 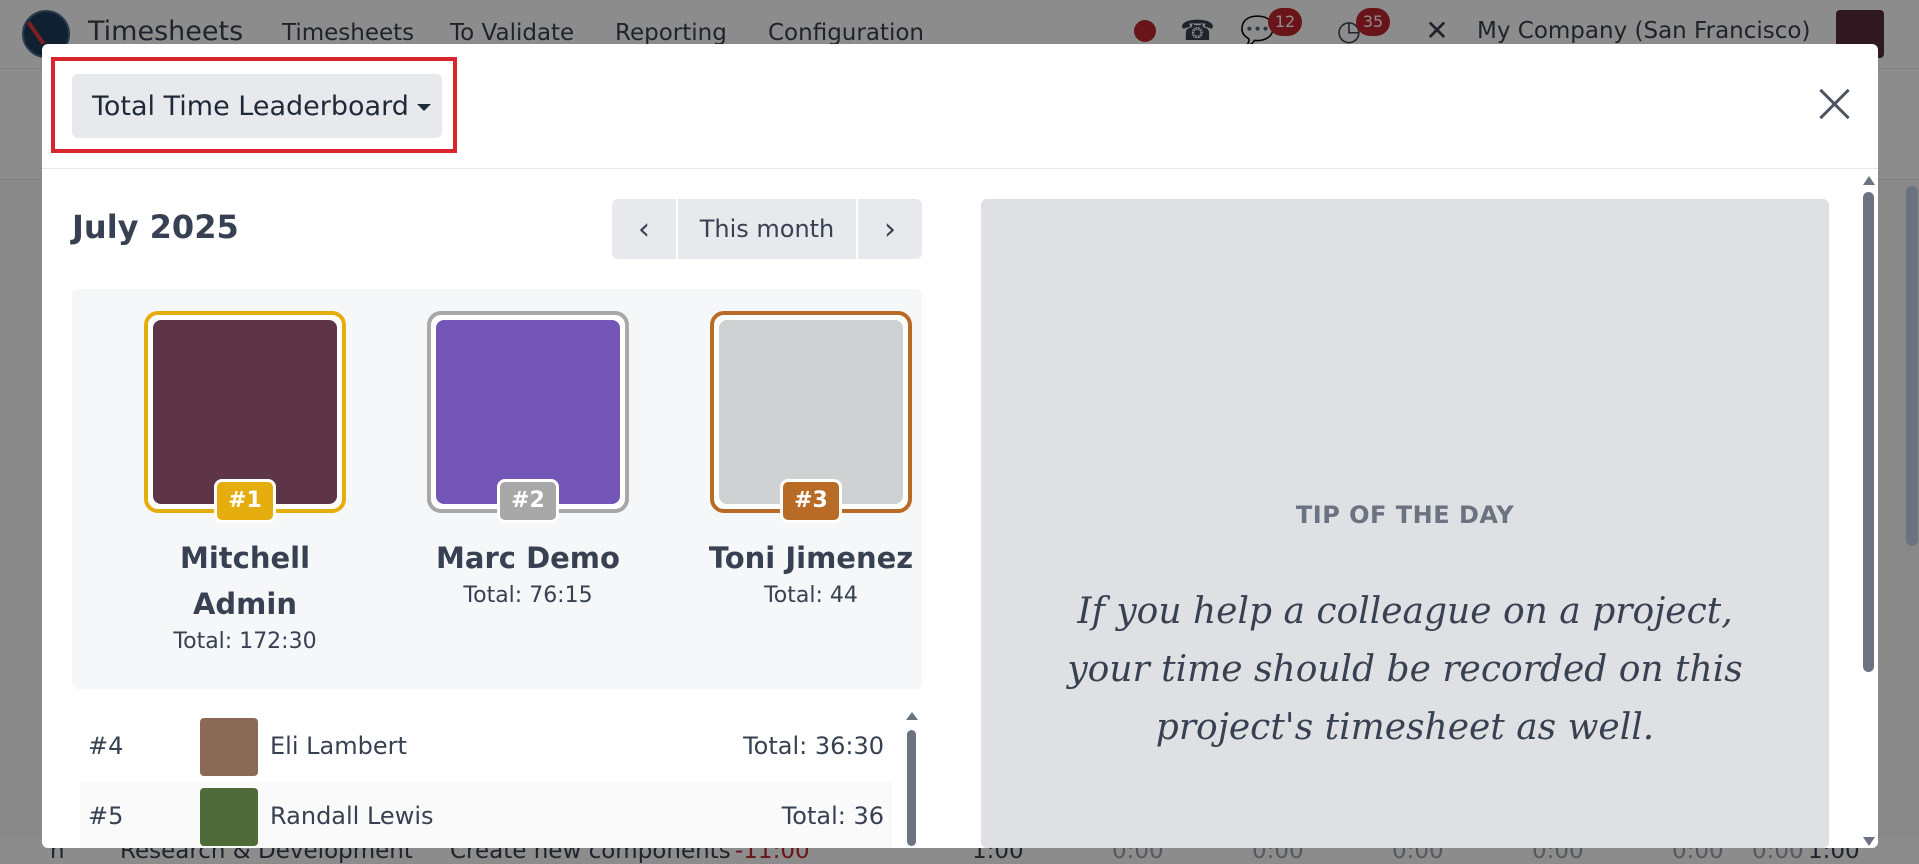 I want to click on list-item: #4 Eli Lambert Total: 36:30, so click(x=486, y=745).